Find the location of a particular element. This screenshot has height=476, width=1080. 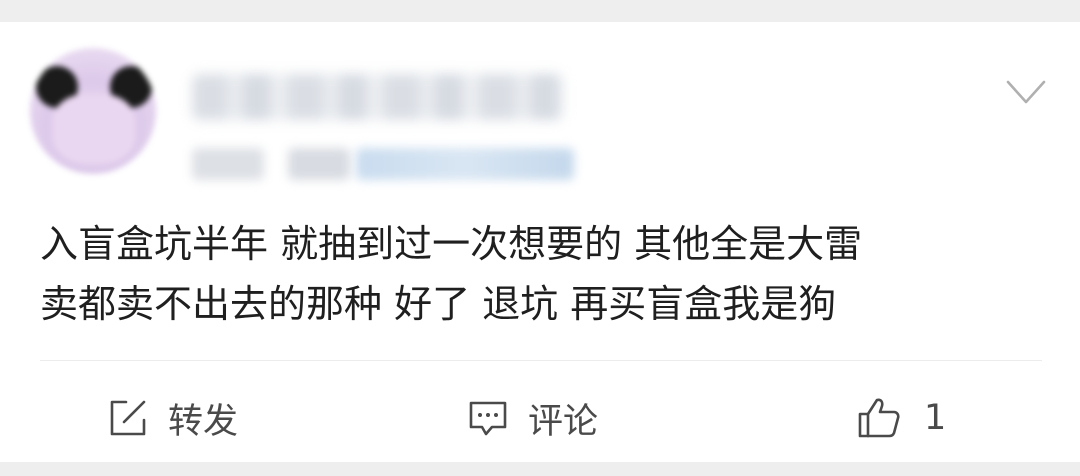

chevron-down-icon is located at coordinates (1026, 93).